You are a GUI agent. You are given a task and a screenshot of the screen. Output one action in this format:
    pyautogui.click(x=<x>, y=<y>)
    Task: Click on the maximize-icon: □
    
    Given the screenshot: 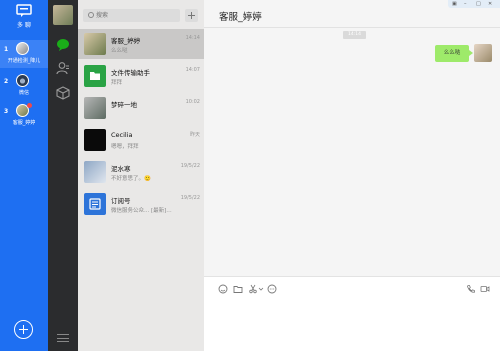 What is the action you would take?
    pyautogui.click(x=478, y=4)
    